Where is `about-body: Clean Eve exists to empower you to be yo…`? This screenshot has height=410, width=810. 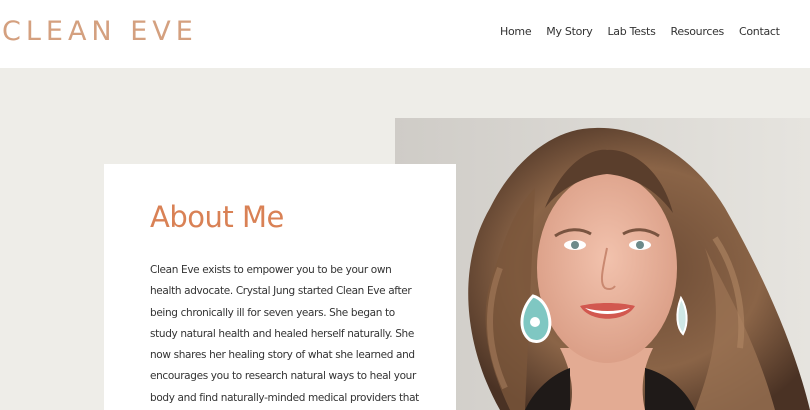
about-body: Clean Eve exists to empower you to be yo… is located at coordinates (300, 334).